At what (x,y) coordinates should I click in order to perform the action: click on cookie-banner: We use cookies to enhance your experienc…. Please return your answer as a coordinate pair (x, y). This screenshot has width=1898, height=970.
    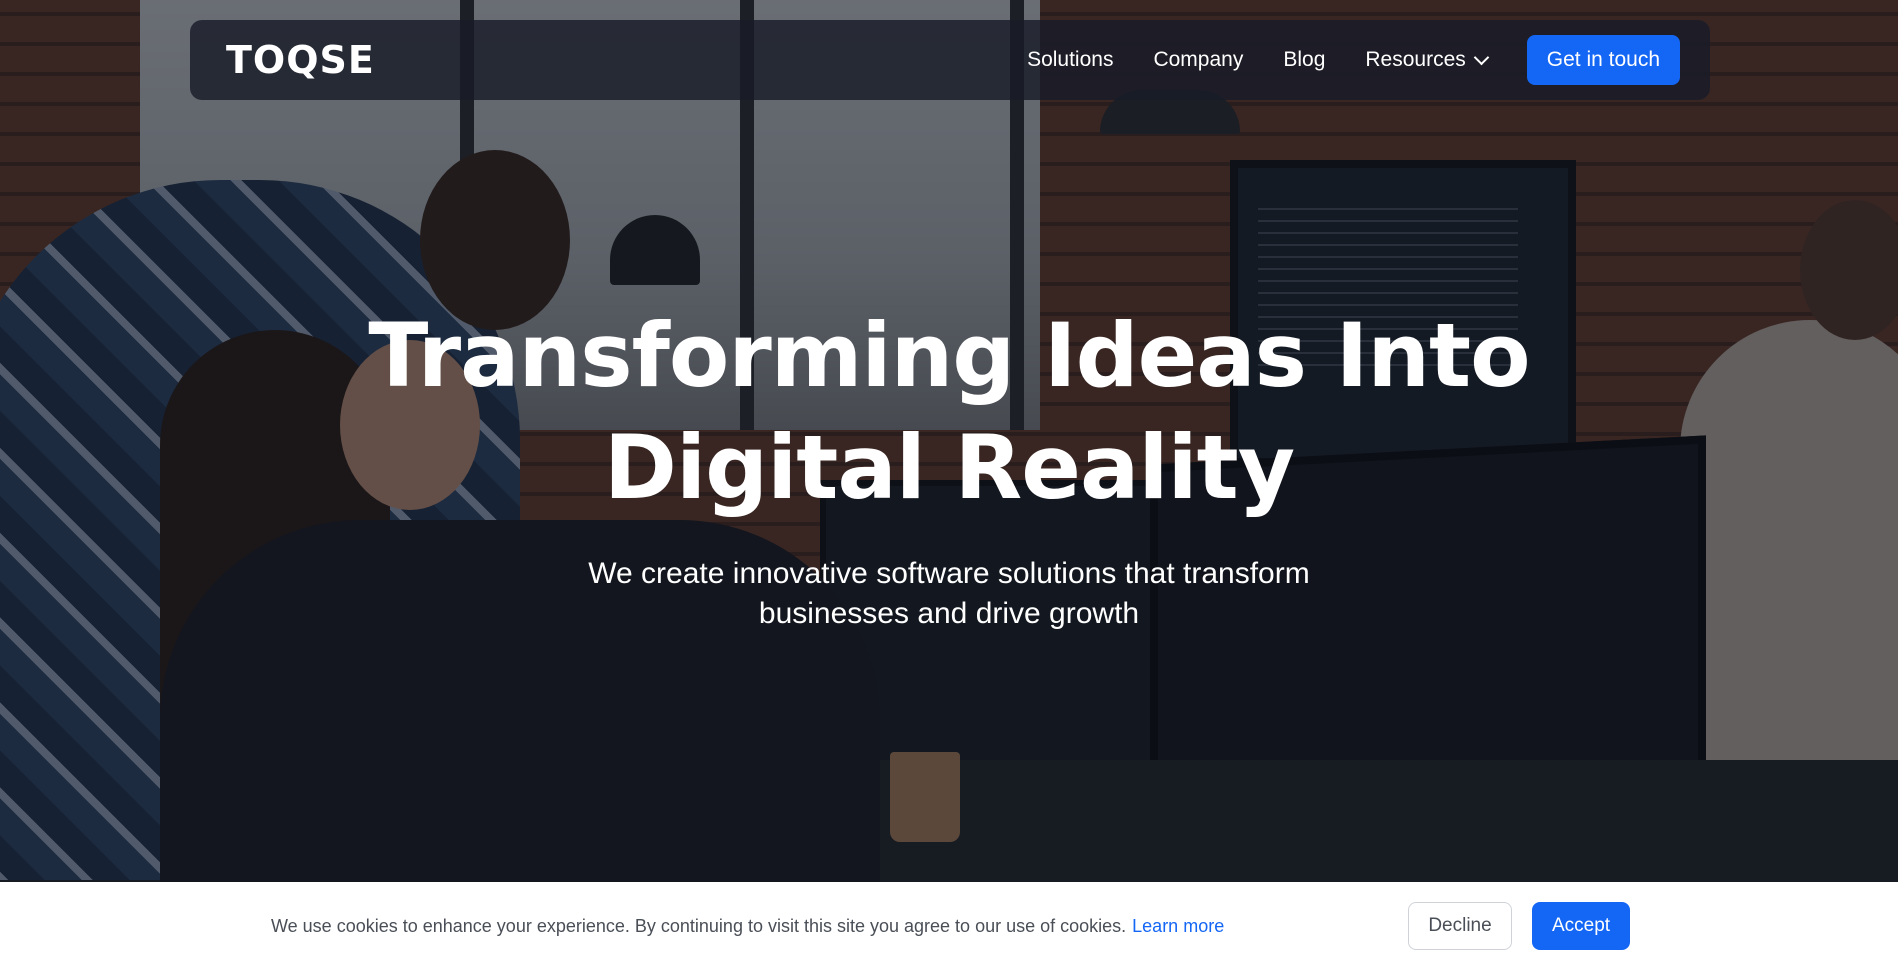
    Looking at the image, I should click on (949, 926).